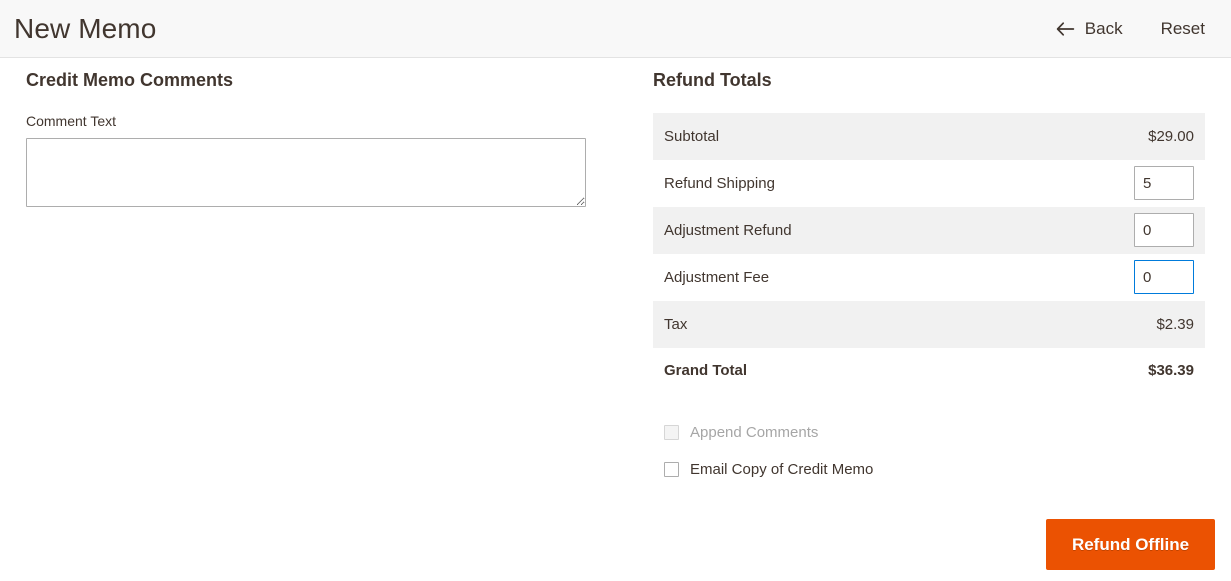 The height and width of the screenshot is (581, 1231). I want to click on totals-row-label: Subtotal, so click(692, 136).